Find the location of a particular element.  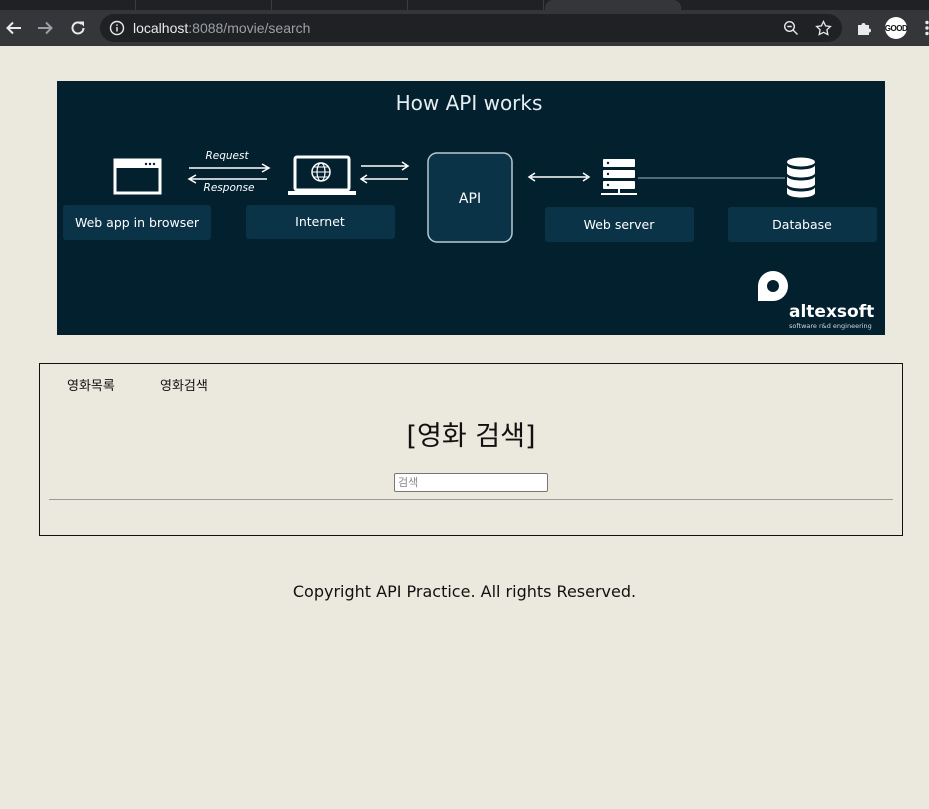

url-path: :8088/movie/search is located at coordinates (249, 28).